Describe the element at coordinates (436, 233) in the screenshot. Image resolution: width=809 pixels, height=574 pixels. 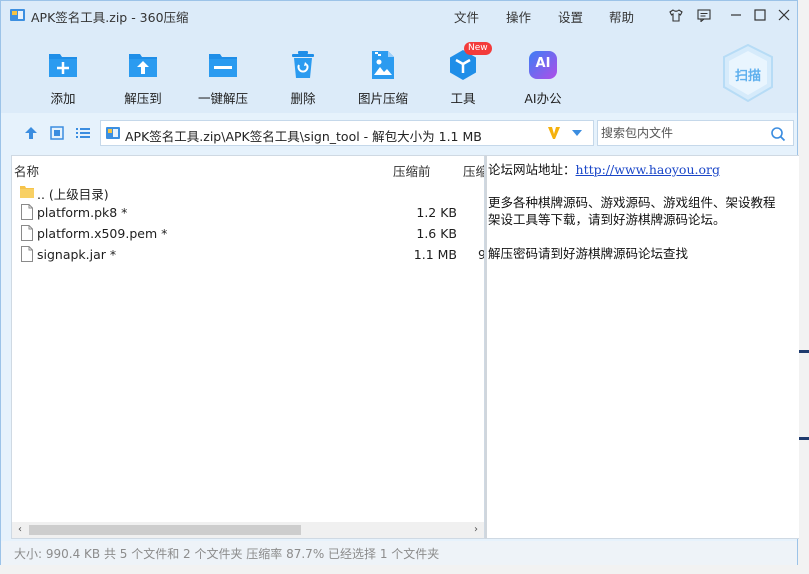
I see `file-size: 1.6 KB` at that location.